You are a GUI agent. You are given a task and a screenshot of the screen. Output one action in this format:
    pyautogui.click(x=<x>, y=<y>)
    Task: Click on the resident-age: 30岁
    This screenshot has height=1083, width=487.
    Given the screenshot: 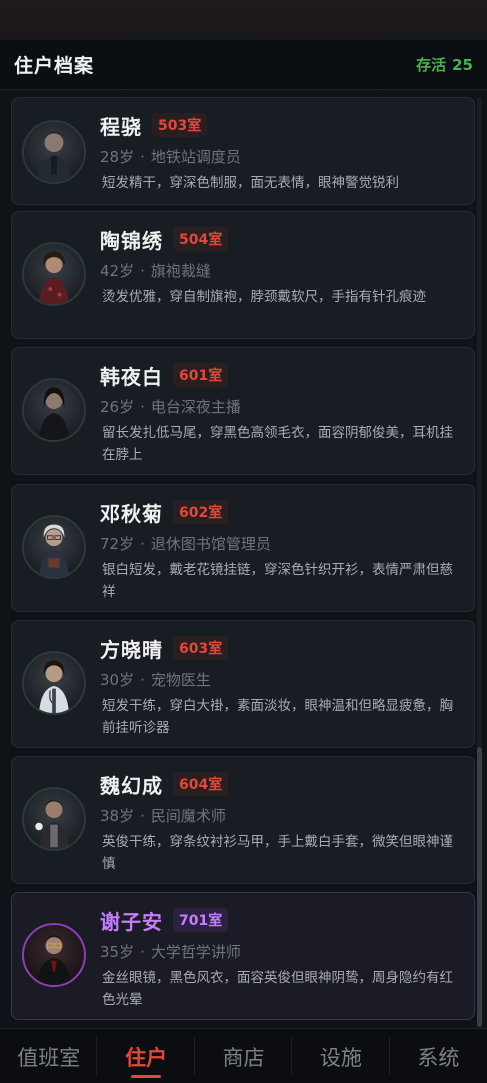 What is the action you would take?
    pyautogui.click(x=117, y=680)
    